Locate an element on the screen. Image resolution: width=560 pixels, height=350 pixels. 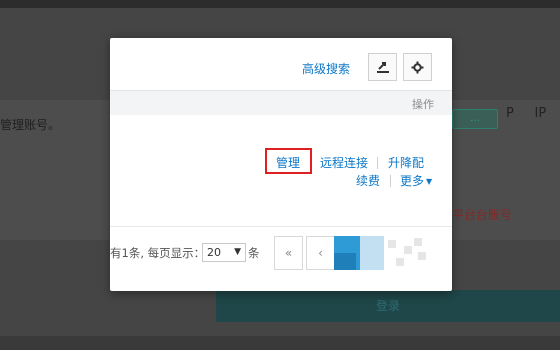
pagination-summary: 有1条, 每页显示： is located at coordinates (158, 253).